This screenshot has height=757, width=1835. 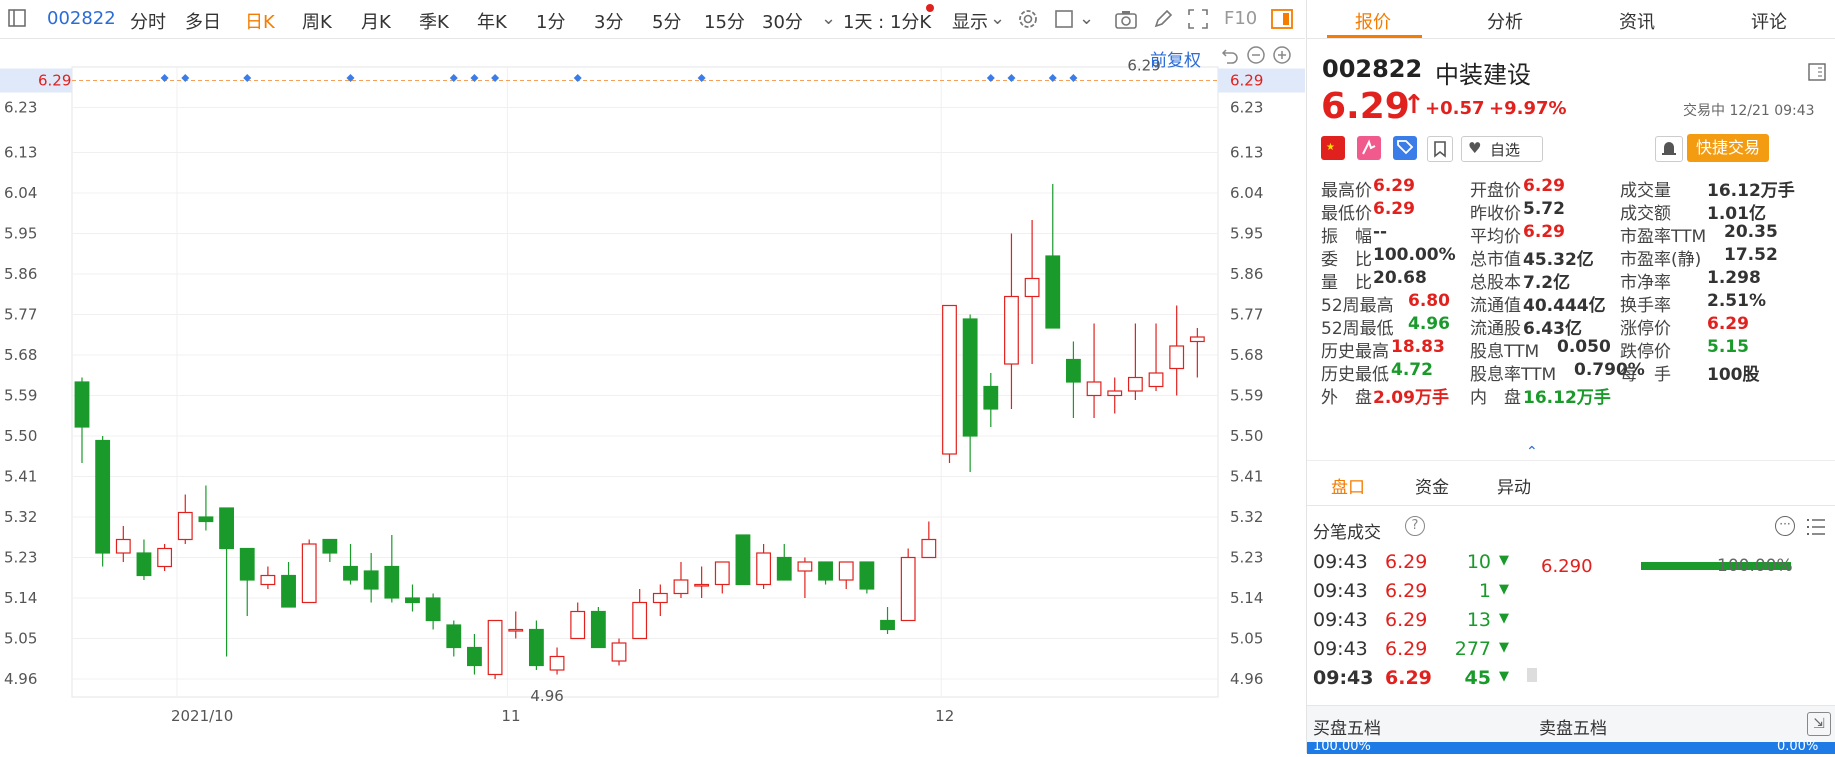 What do you see at coordinates (203, 21) in the screenshot?
I see `tab-multiday: 多日` at bounding box center [203, 21].